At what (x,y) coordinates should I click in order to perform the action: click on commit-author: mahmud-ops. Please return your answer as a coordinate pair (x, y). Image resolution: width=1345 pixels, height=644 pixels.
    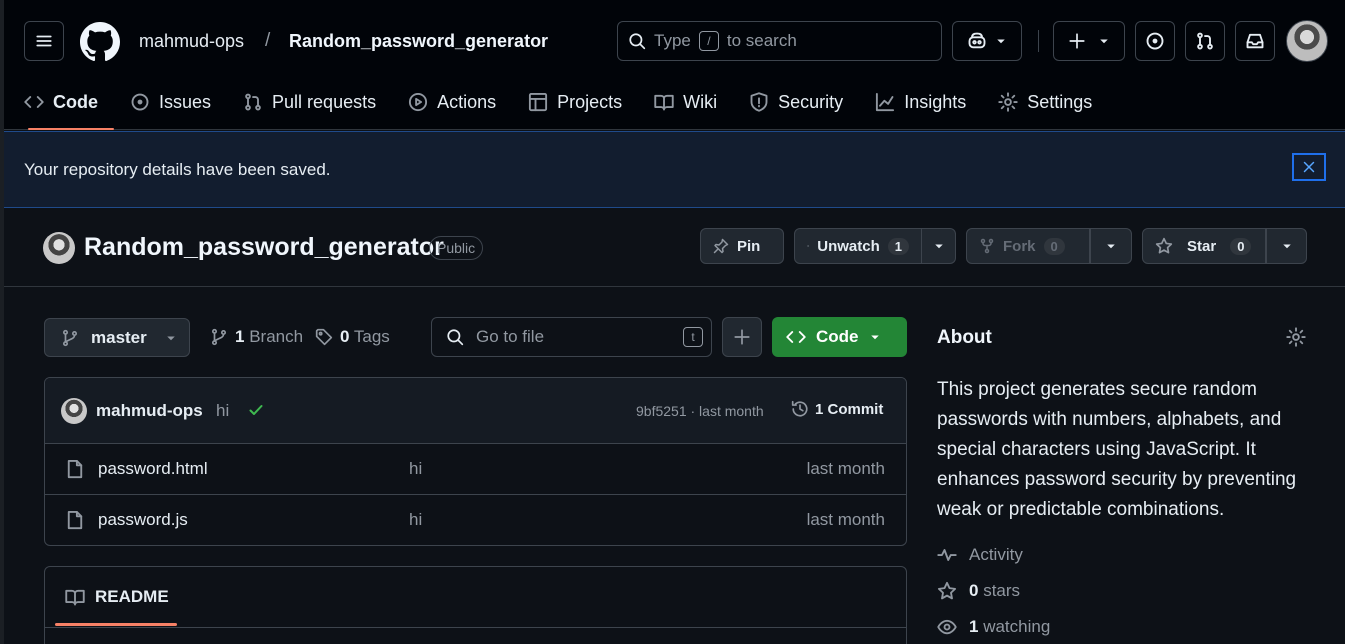
    Looking at the image, I should click on (149, 411).